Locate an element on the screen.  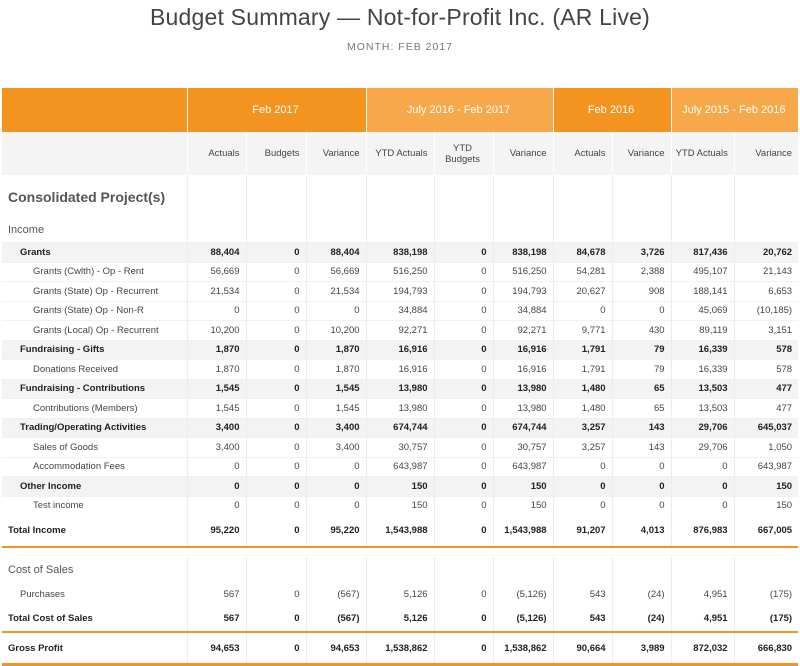
value-cell: 838,198 is located at coordinates (400, 252).